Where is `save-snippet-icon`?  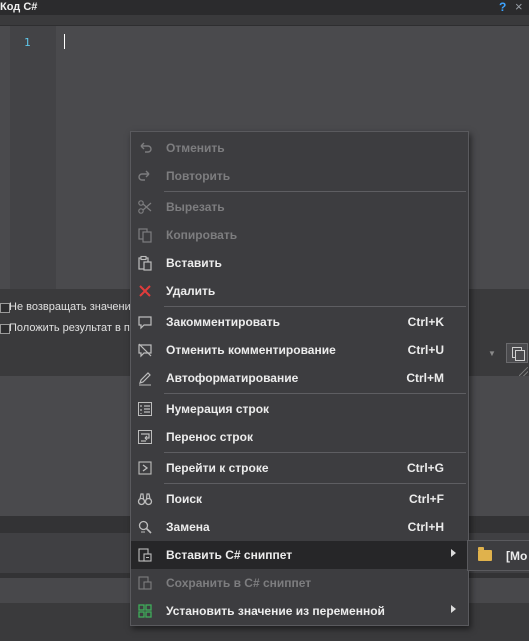 save-snippet-icon is located at coordinates (145, 583).